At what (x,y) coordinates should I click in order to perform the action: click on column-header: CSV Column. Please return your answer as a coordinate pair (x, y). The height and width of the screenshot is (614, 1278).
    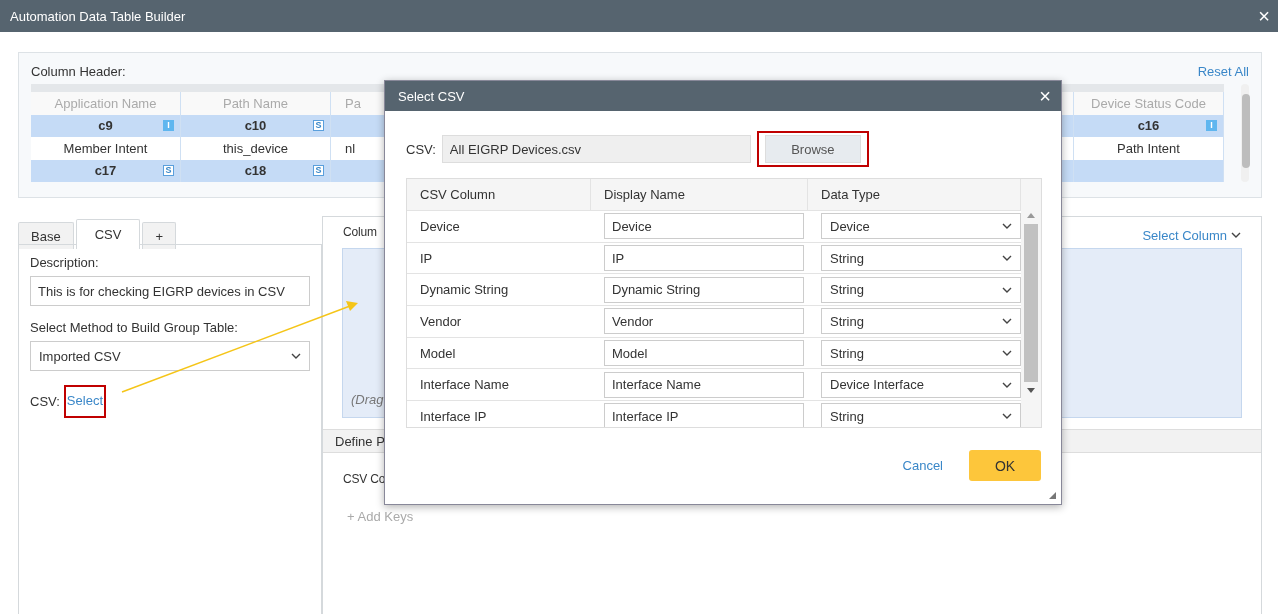
    Looking at the image, I should click on (499, 194).